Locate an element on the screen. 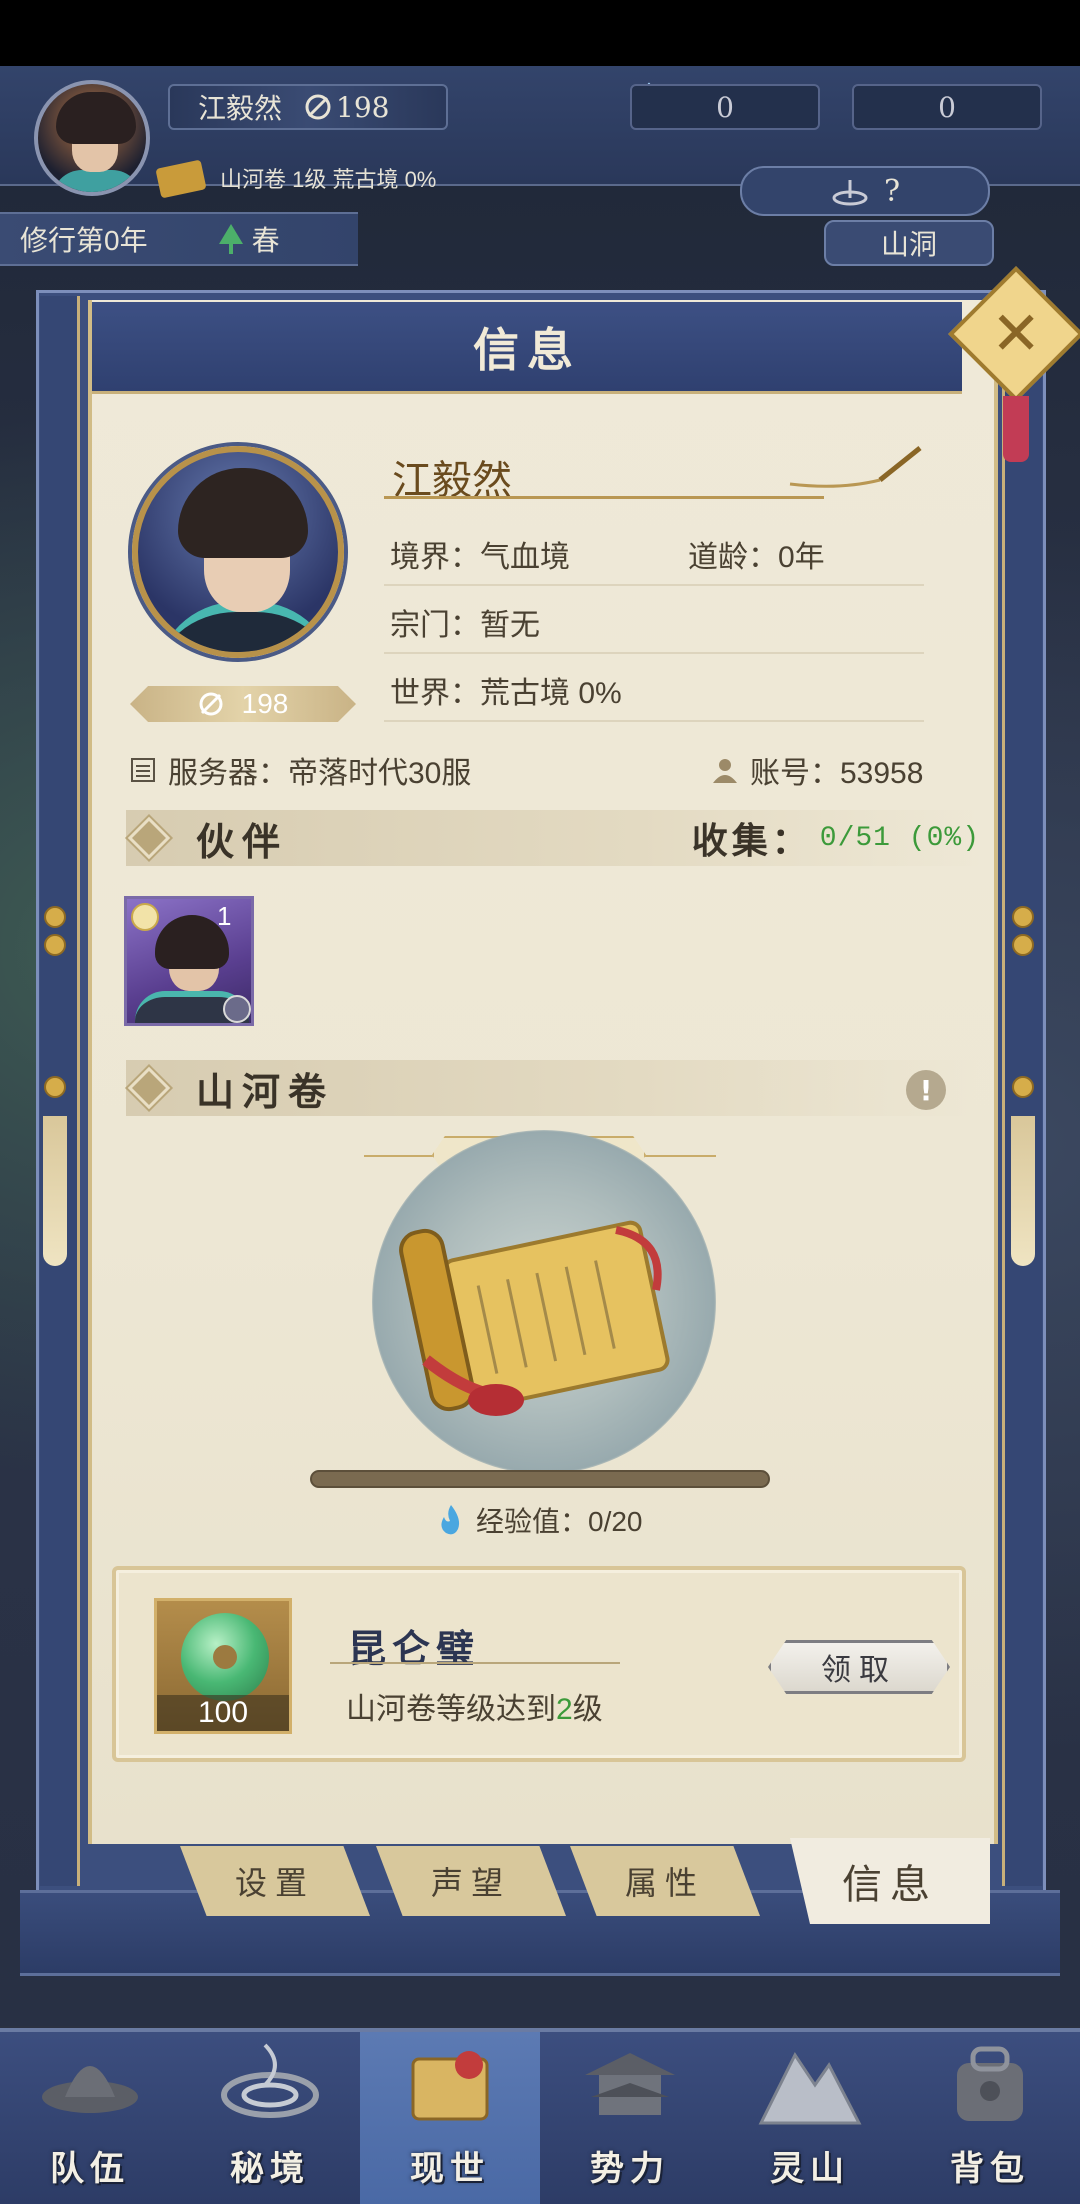  panel-header: 信息 is located at coordinates (527, 348).